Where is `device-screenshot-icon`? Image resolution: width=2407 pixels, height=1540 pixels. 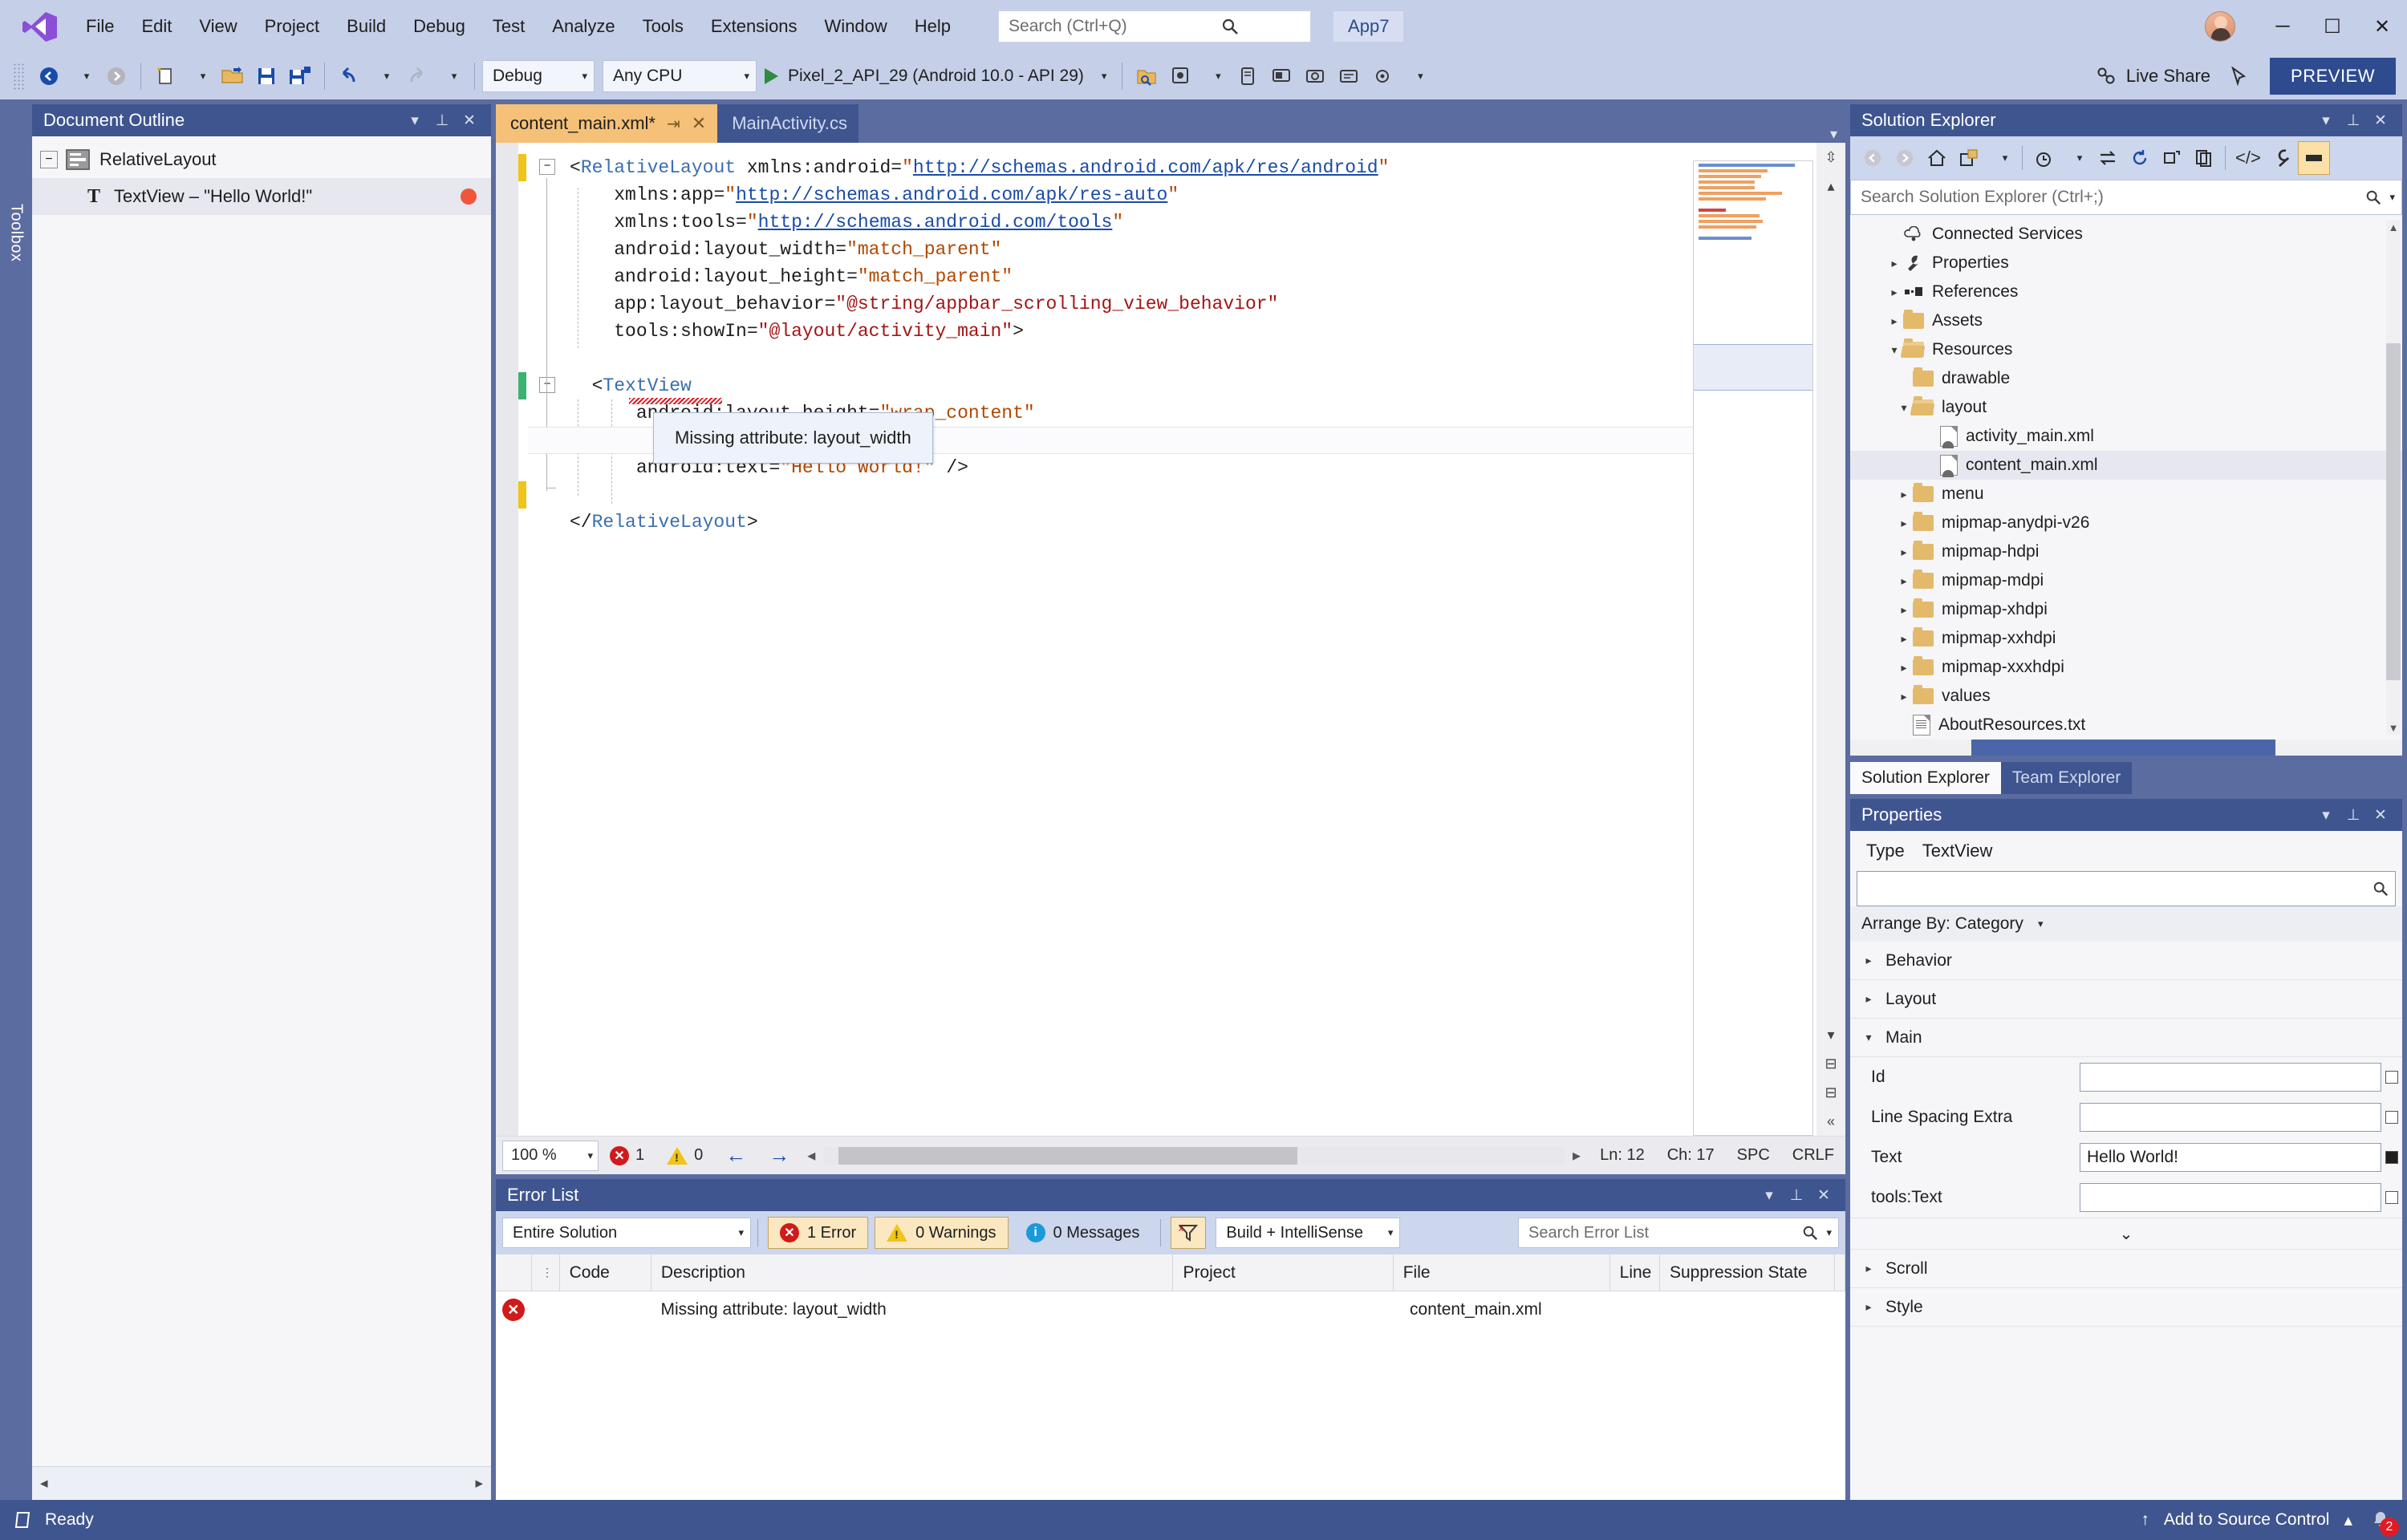
device-screenshot-icon is located at coordinates (1315, 76).